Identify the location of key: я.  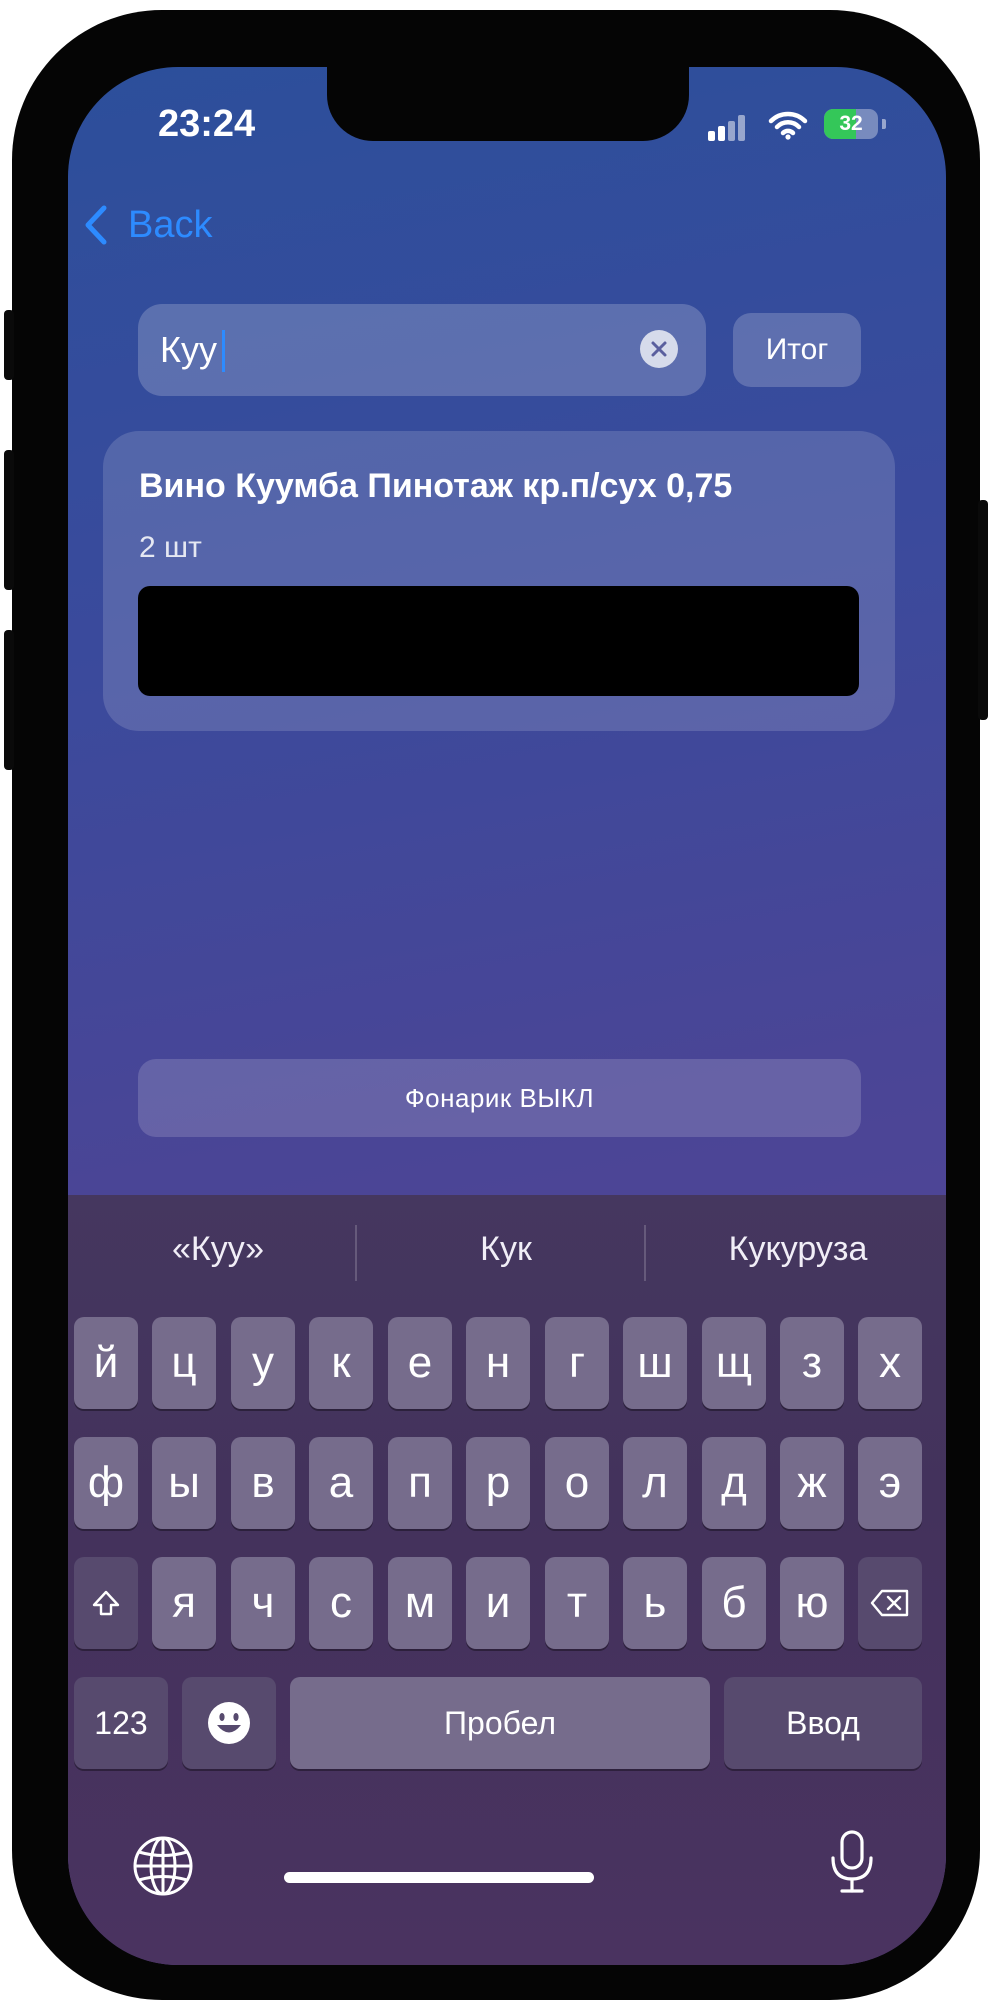
(184, 1603).